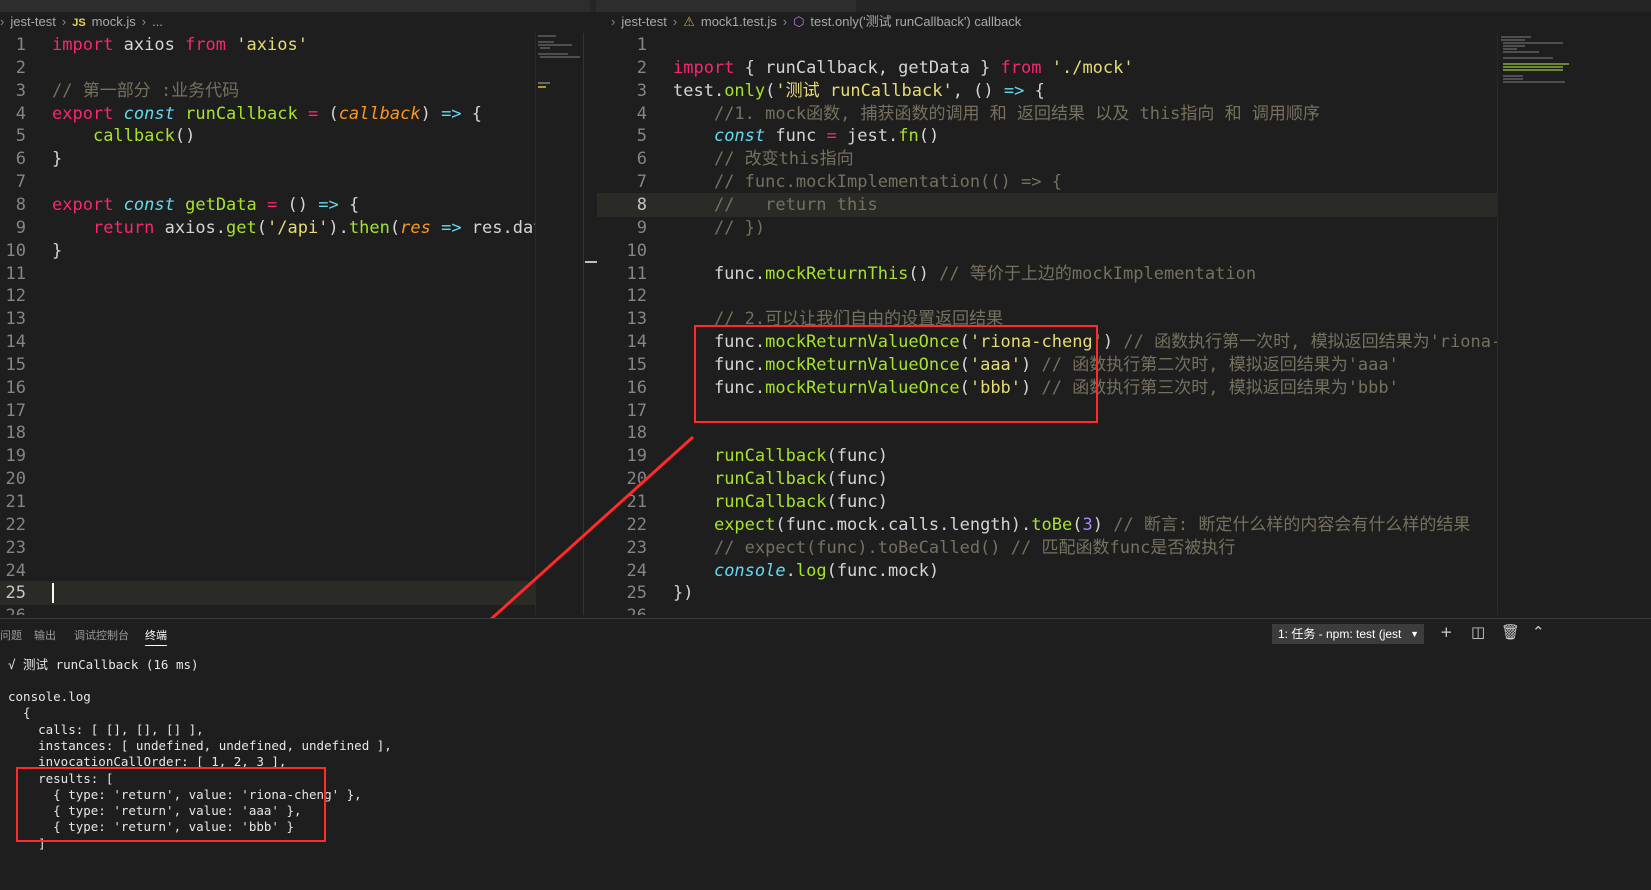  I want to click on terminal-line: √ 测试 runCallback (16 ms), so click(103, 664).